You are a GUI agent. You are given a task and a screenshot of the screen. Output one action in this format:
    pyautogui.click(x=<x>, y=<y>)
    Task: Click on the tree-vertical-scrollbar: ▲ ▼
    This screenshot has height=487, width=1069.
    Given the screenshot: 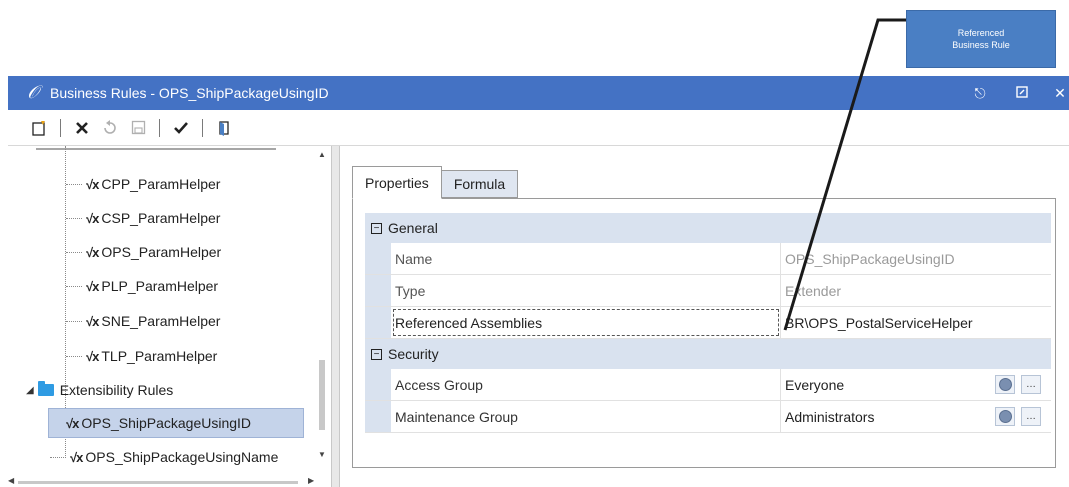 What is the action you would take?
    pyautogui.click(x=322, y=305)
    